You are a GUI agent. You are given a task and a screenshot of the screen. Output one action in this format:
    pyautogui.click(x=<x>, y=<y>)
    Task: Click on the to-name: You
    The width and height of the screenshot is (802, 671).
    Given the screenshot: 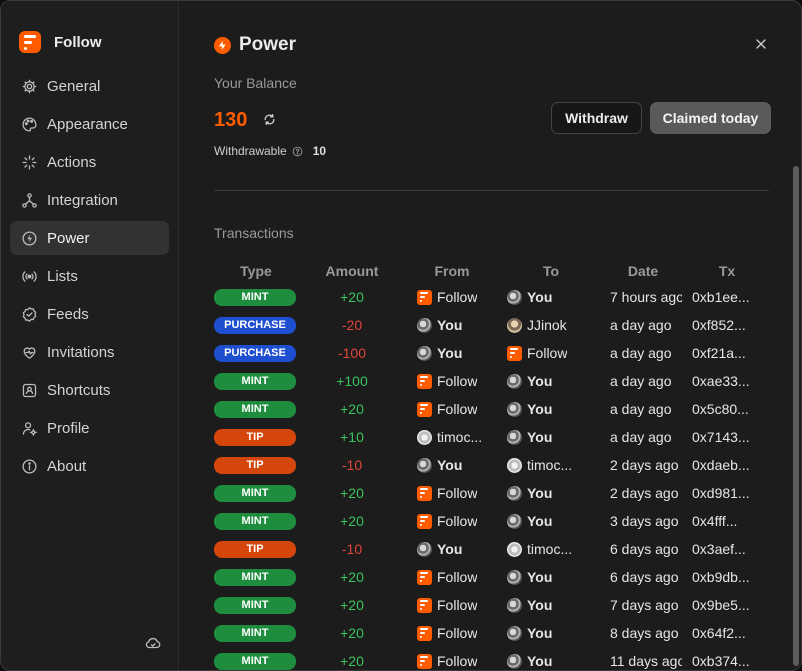 What is the action you would take?
    pyautogui.click(x=540, y=409)
    